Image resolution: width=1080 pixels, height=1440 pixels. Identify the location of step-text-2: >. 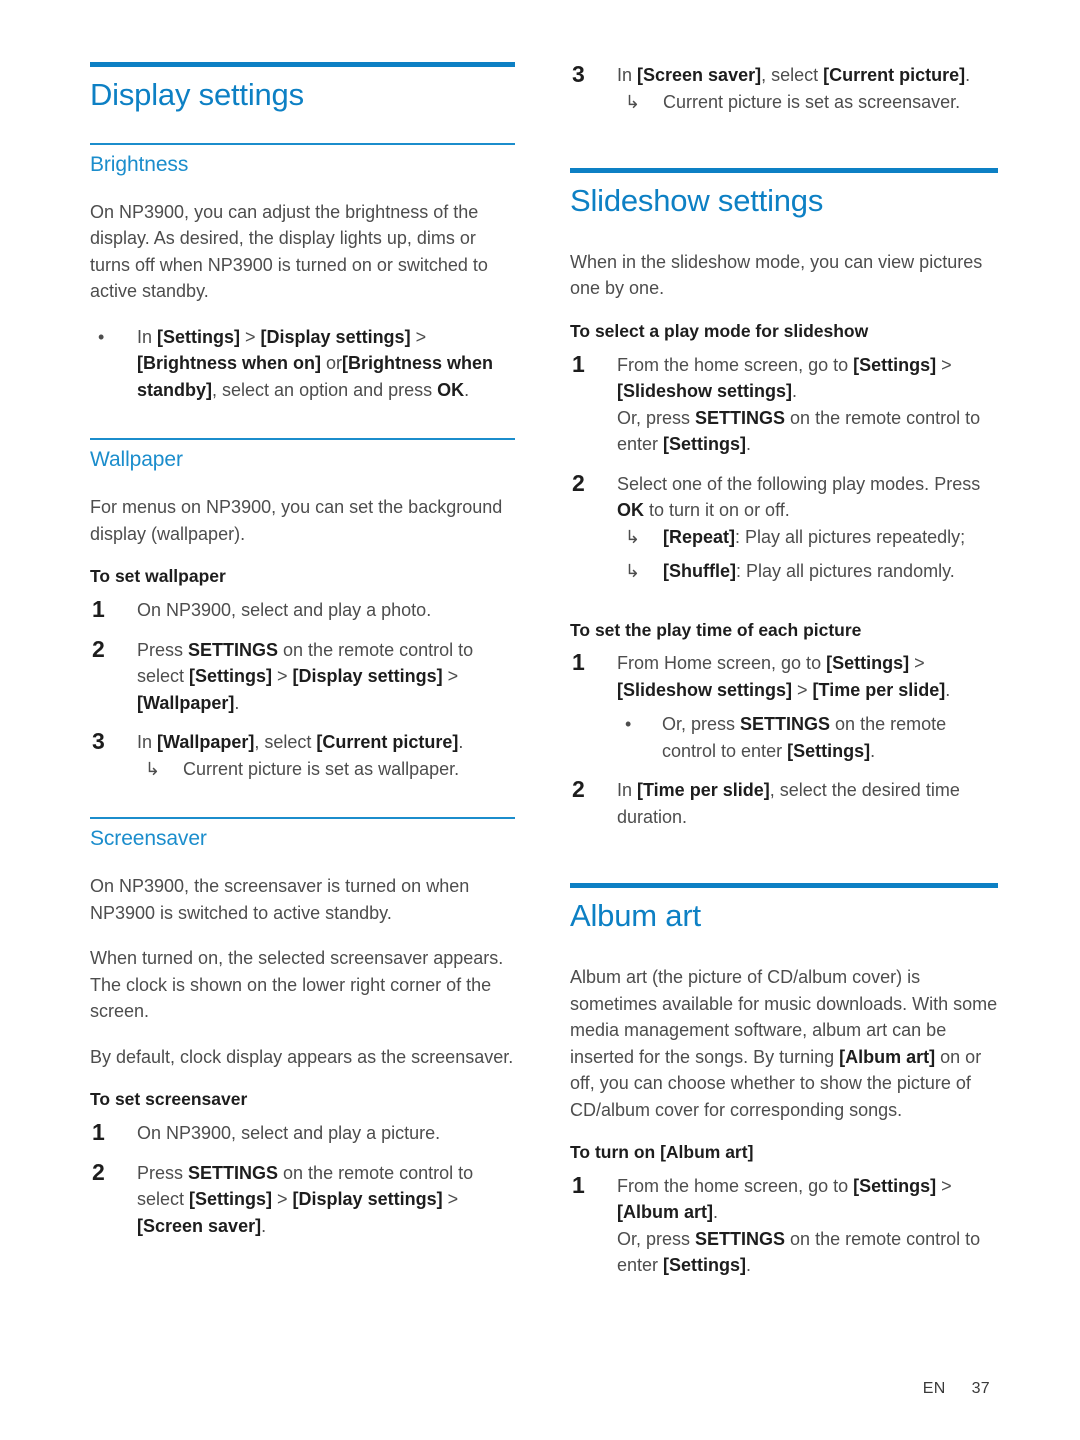
(917, 663).